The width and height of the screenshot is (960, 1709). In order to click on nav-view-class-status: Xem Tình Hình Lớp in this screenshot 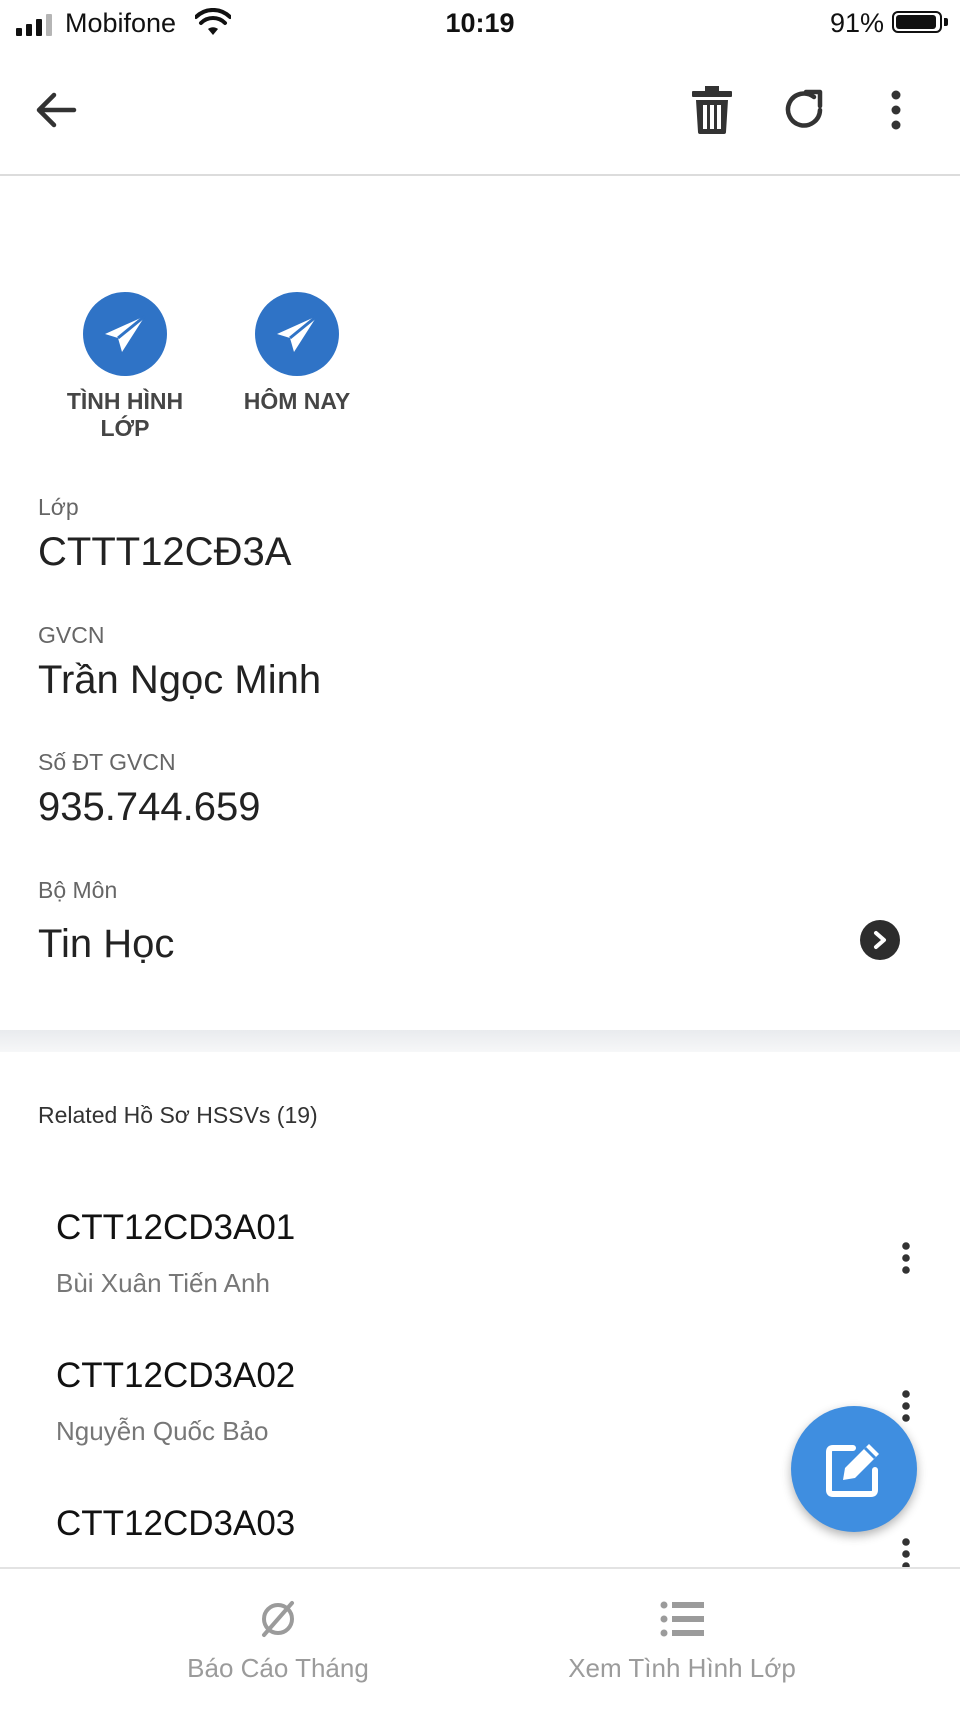, I will do `click(682, 1639)`.